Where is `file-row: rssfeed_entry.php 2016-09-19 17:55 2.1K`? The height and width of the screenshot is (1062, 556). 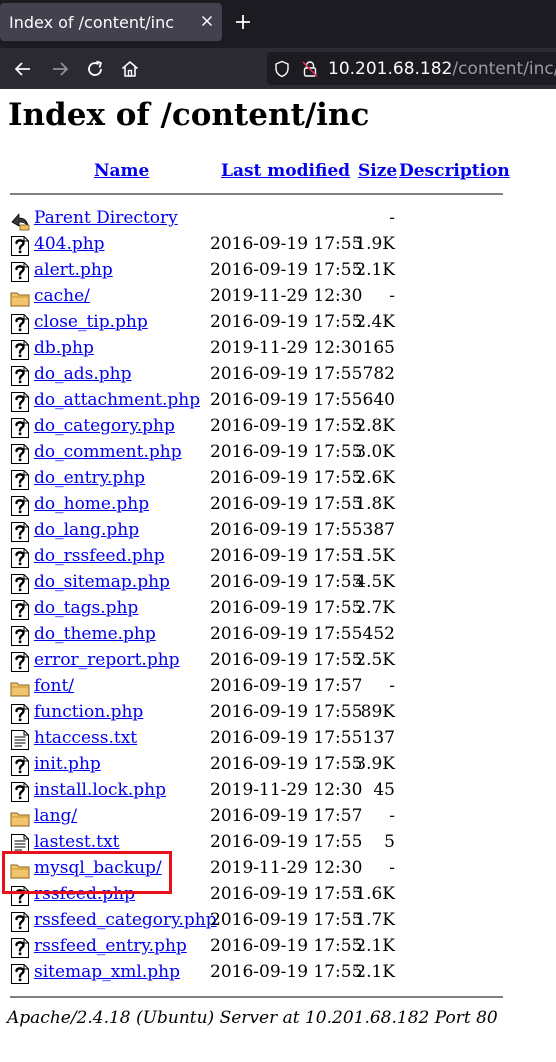 file-row: rssfeed_entry.php 2016-09-19 17:55 2.1K is located at coordinates (278, 947).